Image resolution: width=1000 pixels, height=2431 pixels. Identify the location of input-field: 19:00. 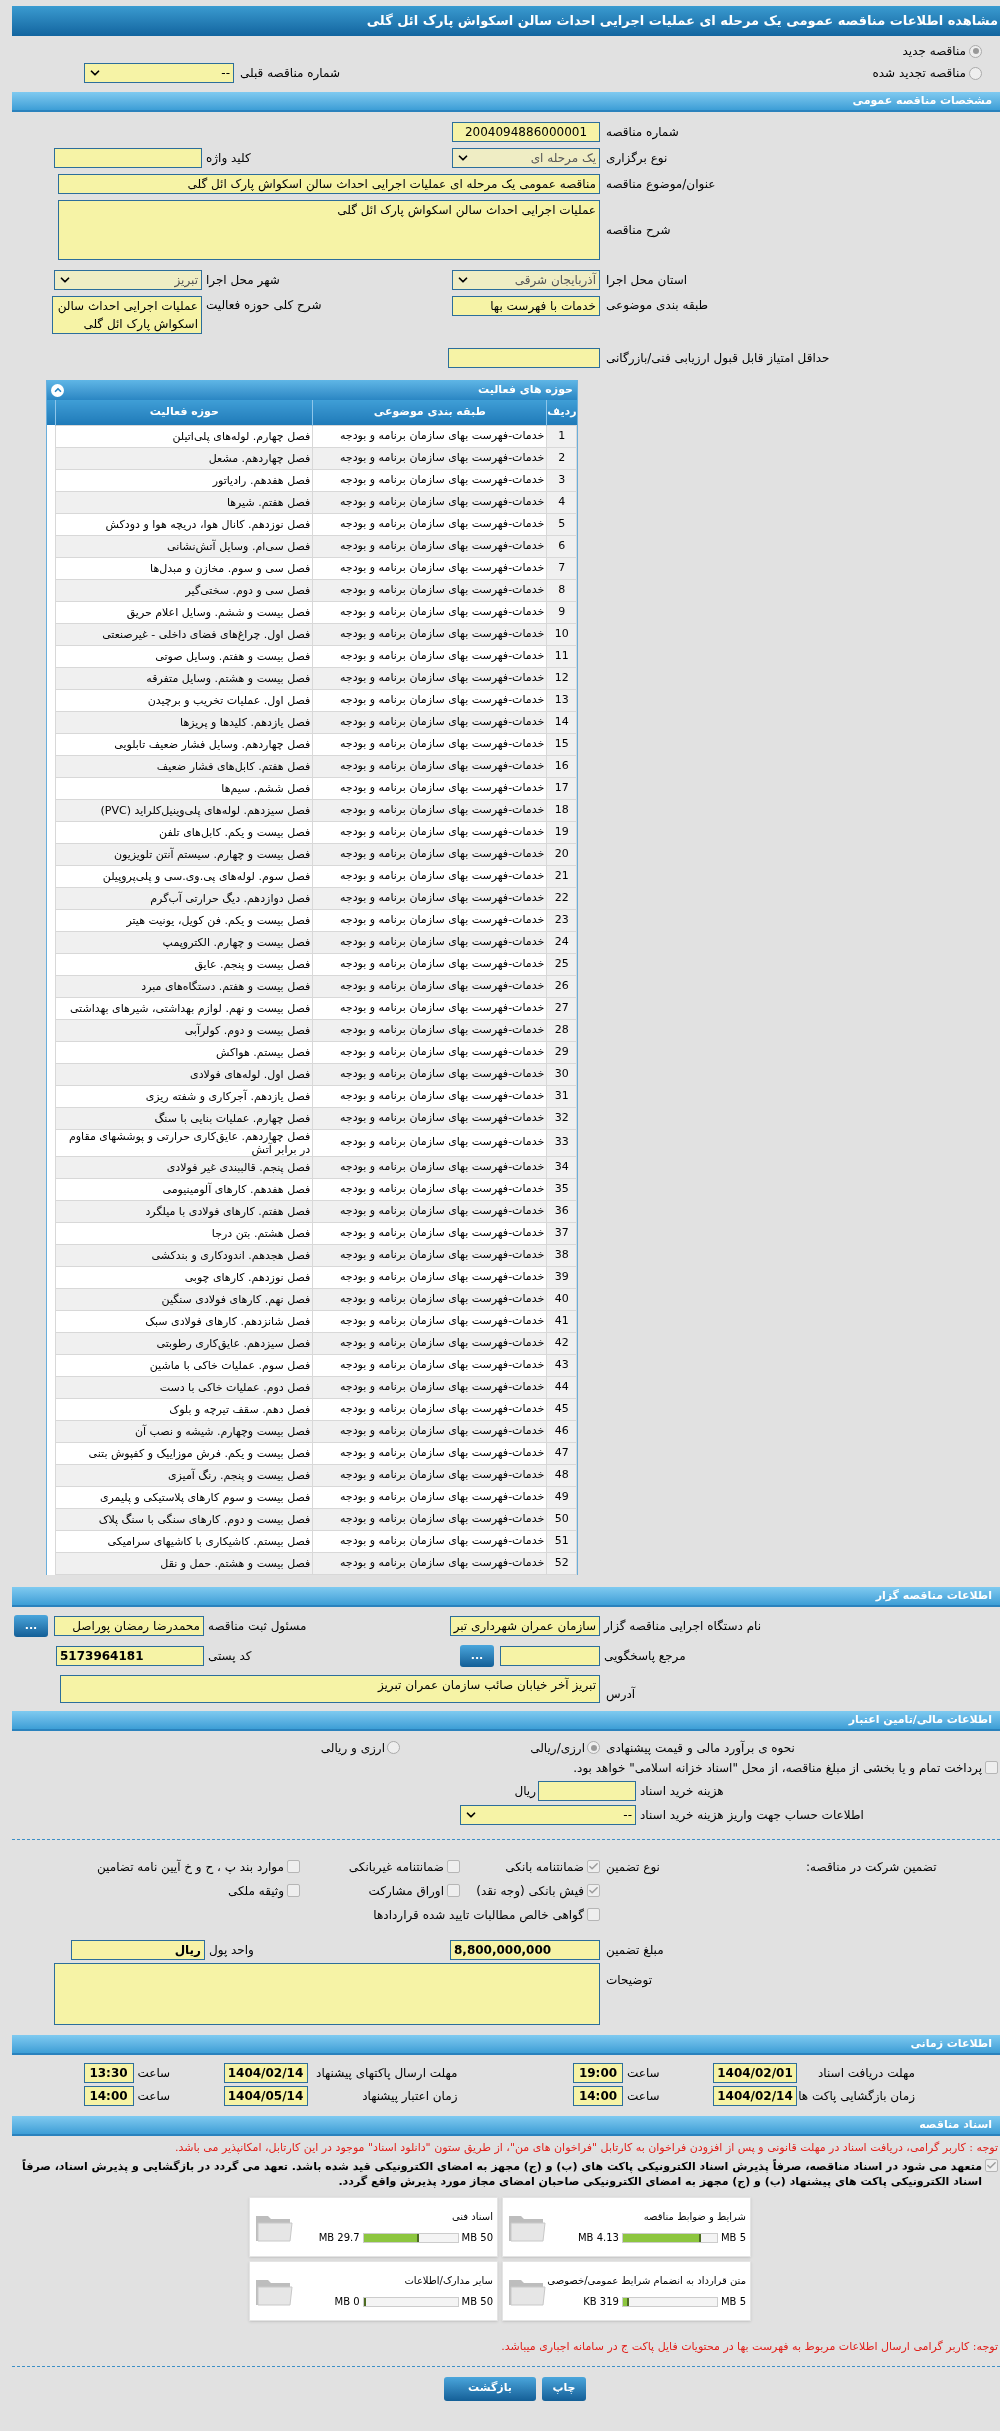
(598, 2072).